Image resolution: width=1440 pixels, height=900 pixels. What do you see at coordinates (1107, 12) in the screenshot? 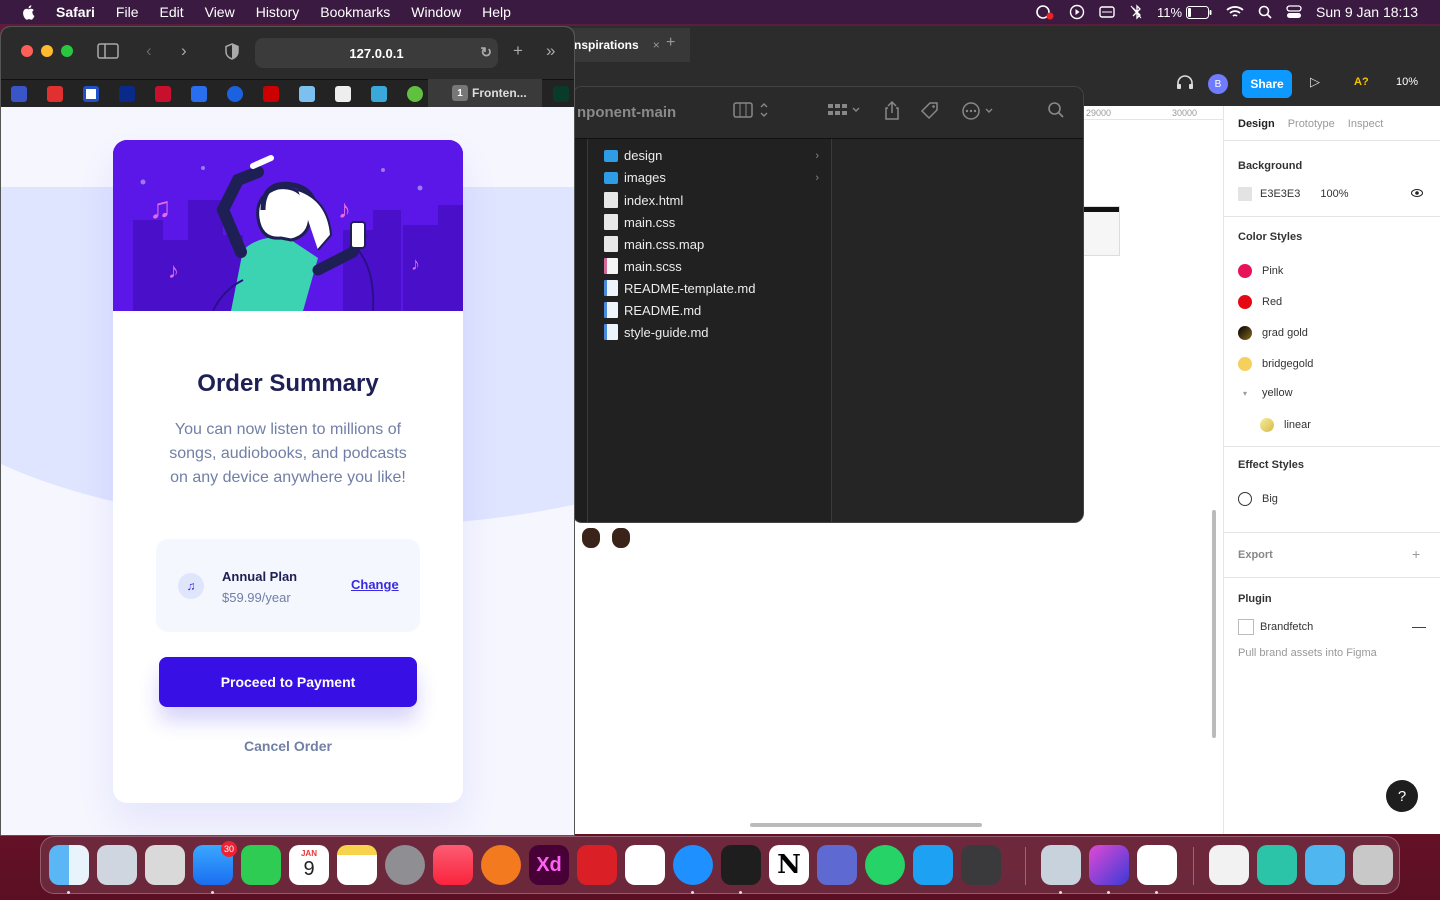
I see `card-icon` at bounding box center [1107, 12].